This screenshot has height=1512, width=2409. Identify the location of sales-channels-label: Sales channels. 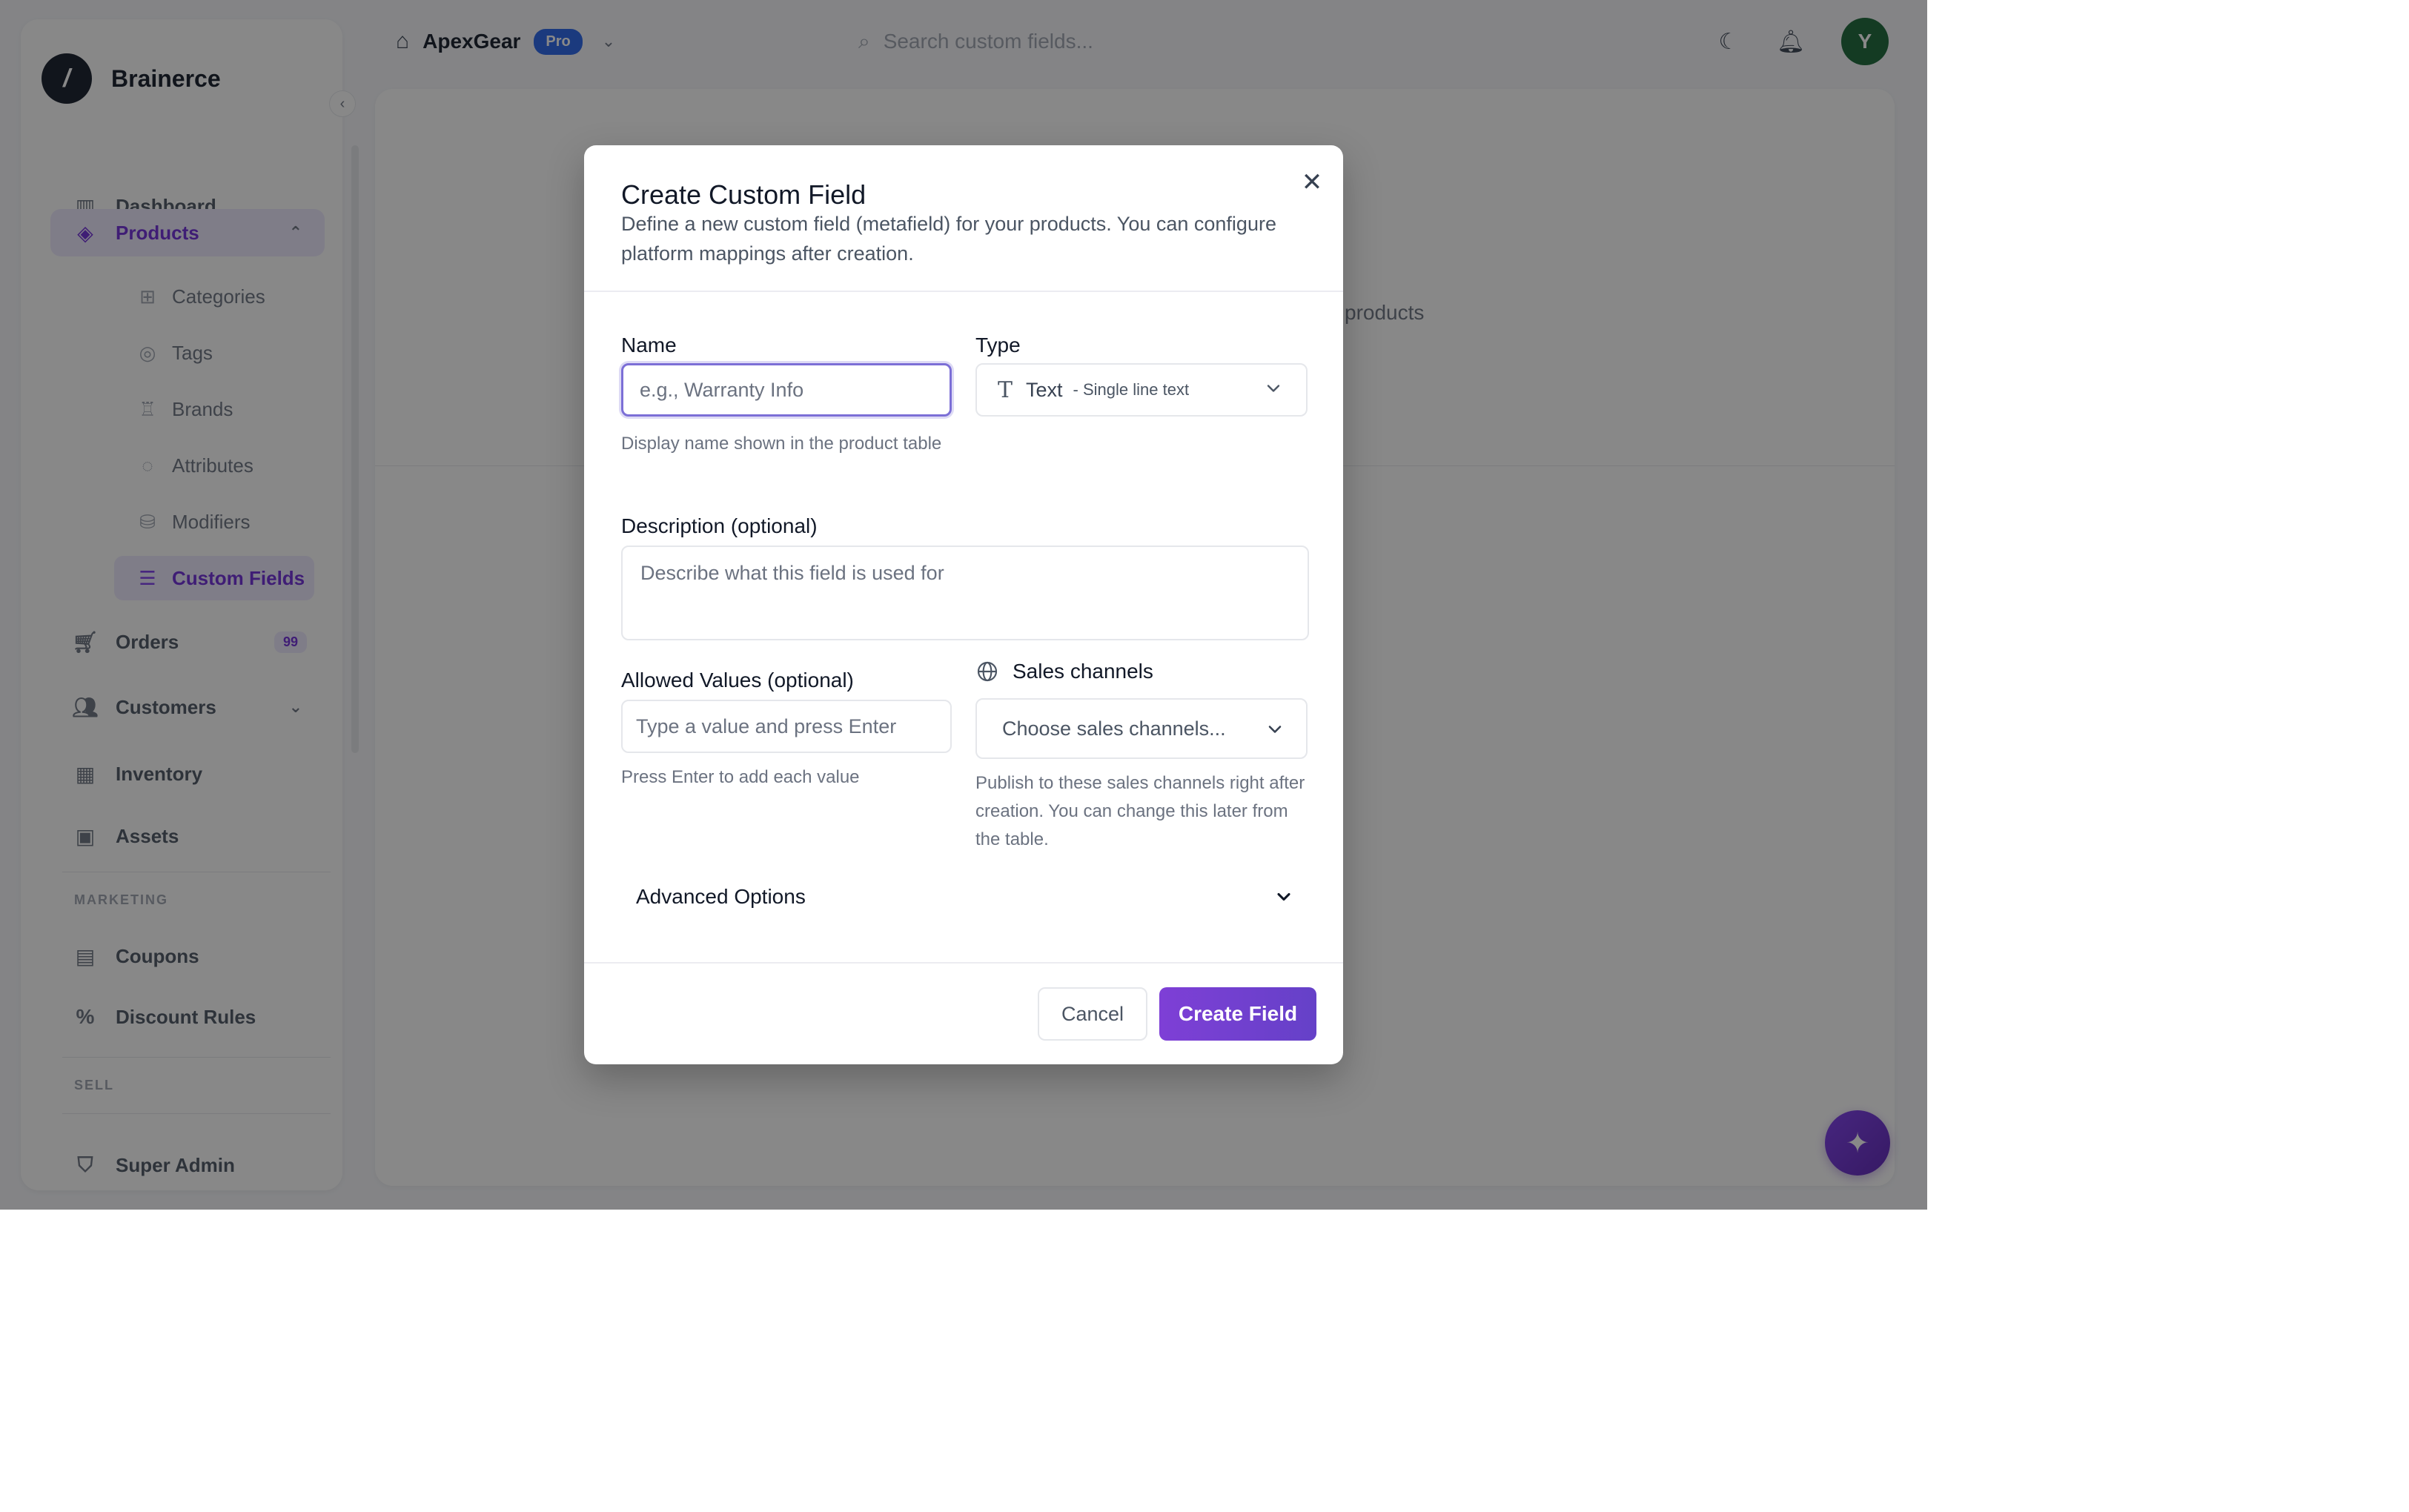
(1064, 672).